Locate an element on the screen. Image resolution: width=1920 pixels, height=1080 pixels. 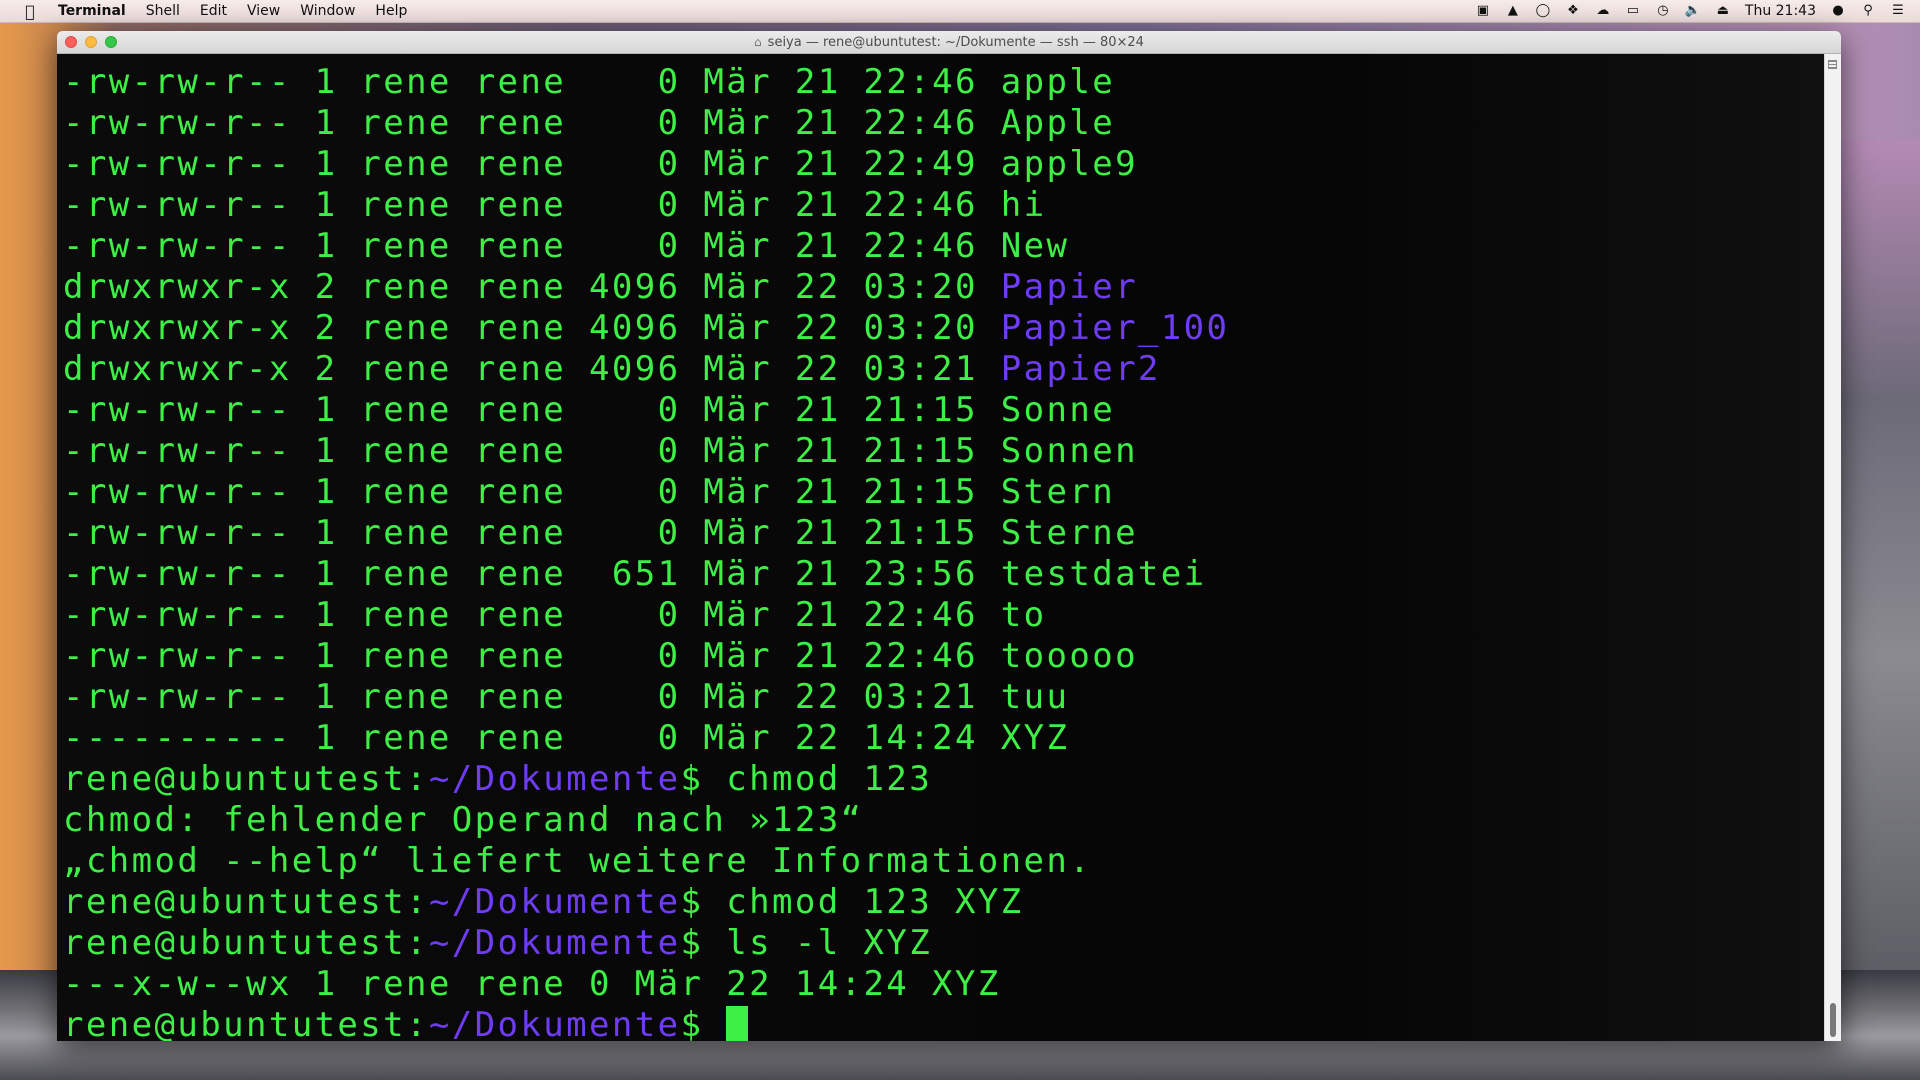
eject-icon: ⏏ is located at coordinates (1723, 11).